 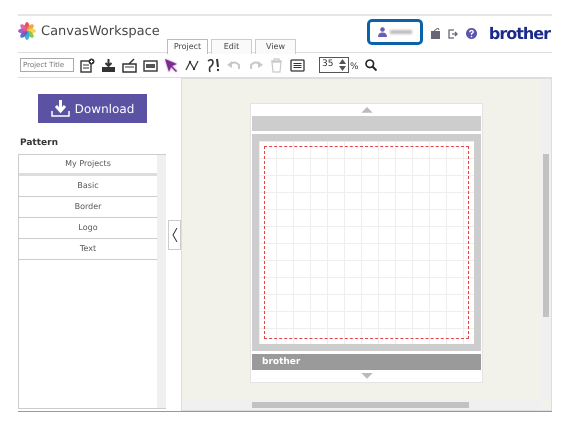 I want to click on app-name: CanvasWorkspace, so click(x=100, y=32).